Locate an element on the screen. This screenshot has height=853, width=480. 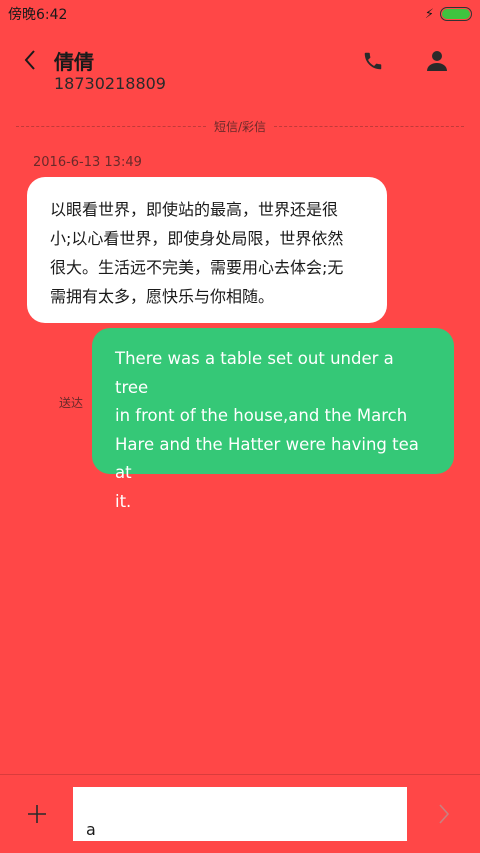
message-line: 需拥有太多，愿快乐与你相随。 is located at coordinates (162, 296).